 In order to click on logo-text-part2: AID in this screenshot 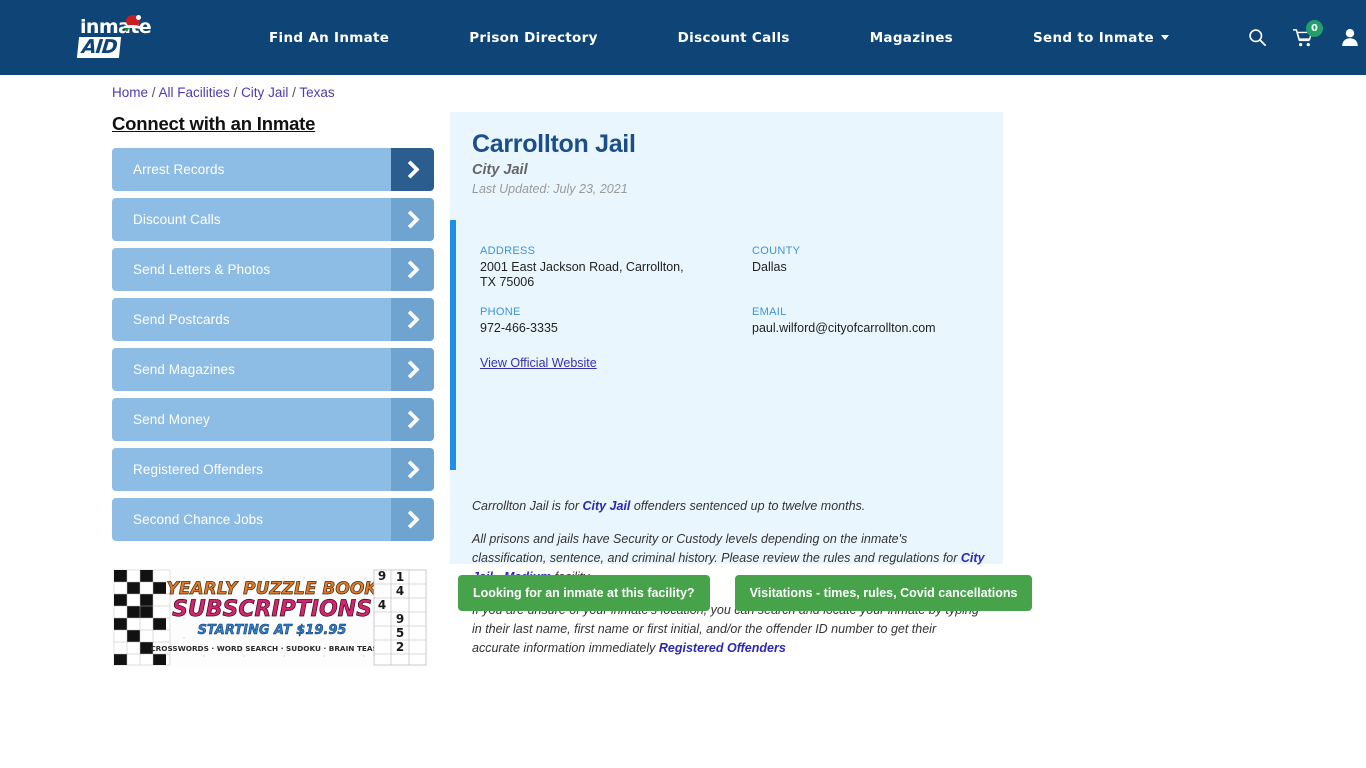, I will do `click(98, 47)`.